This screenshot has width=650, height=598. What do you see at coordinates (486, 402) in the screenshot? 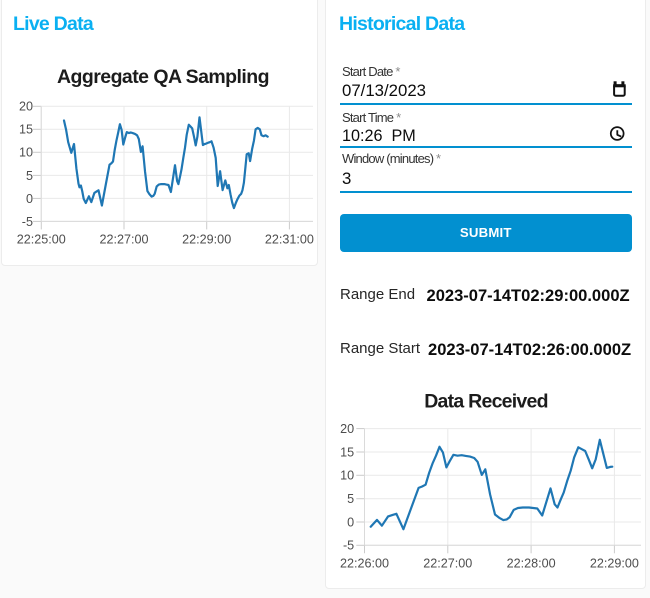
I see `svg-text: Data Received` at bounding box center [486, 402].